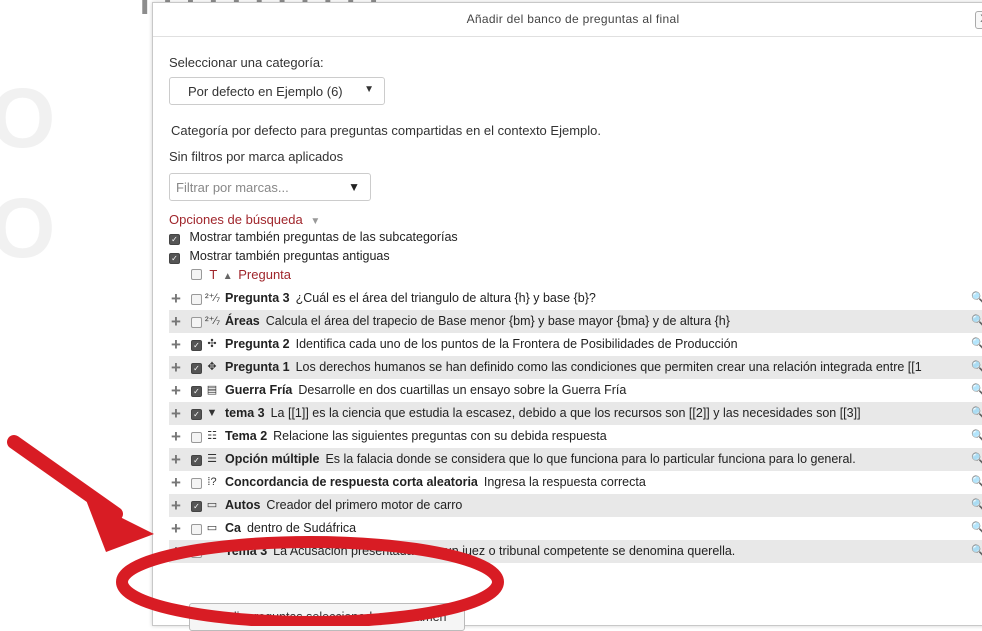  What do you see at coordinates (327, 617) in the screenshot?
I see `add-selected-questions-button: Añadir preguntas seleccionadas al examen` at bounding box center [327, 617].